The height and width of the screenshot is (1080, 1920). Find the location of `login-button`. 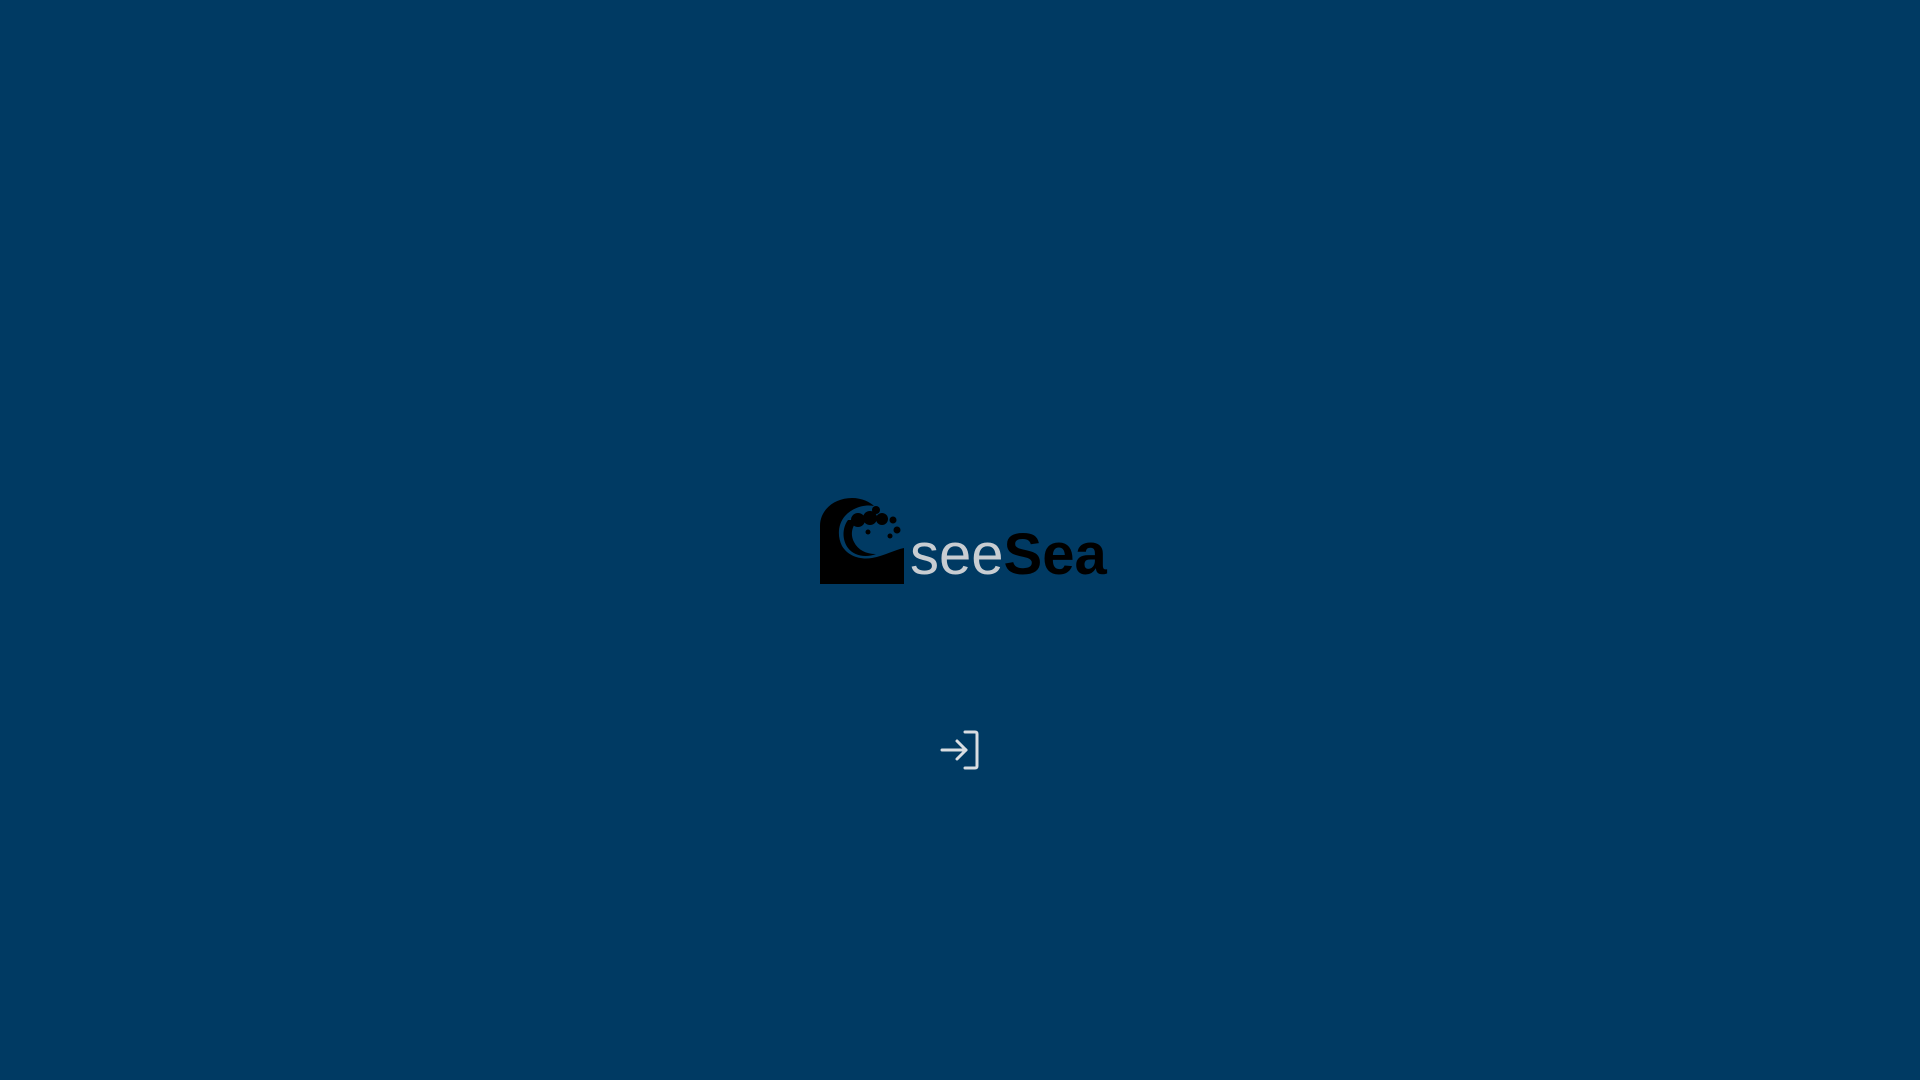

login-button is located at coordinates (960, 750).